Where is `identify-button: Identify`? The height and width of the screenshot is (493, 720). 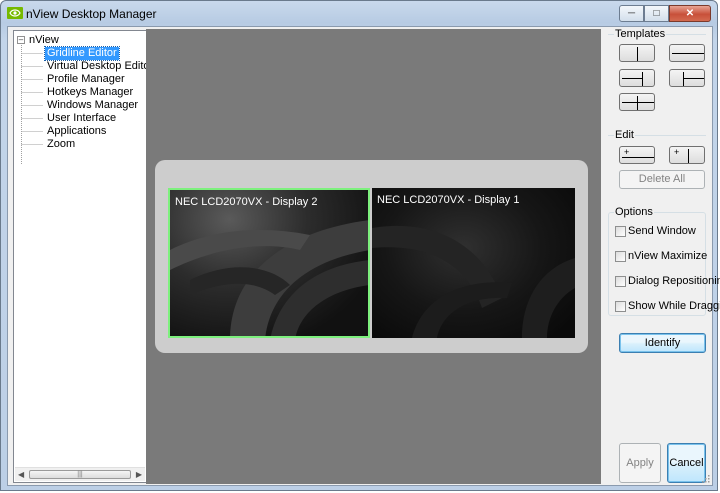 identify-button: Identify is located at coordinates (662, 343).